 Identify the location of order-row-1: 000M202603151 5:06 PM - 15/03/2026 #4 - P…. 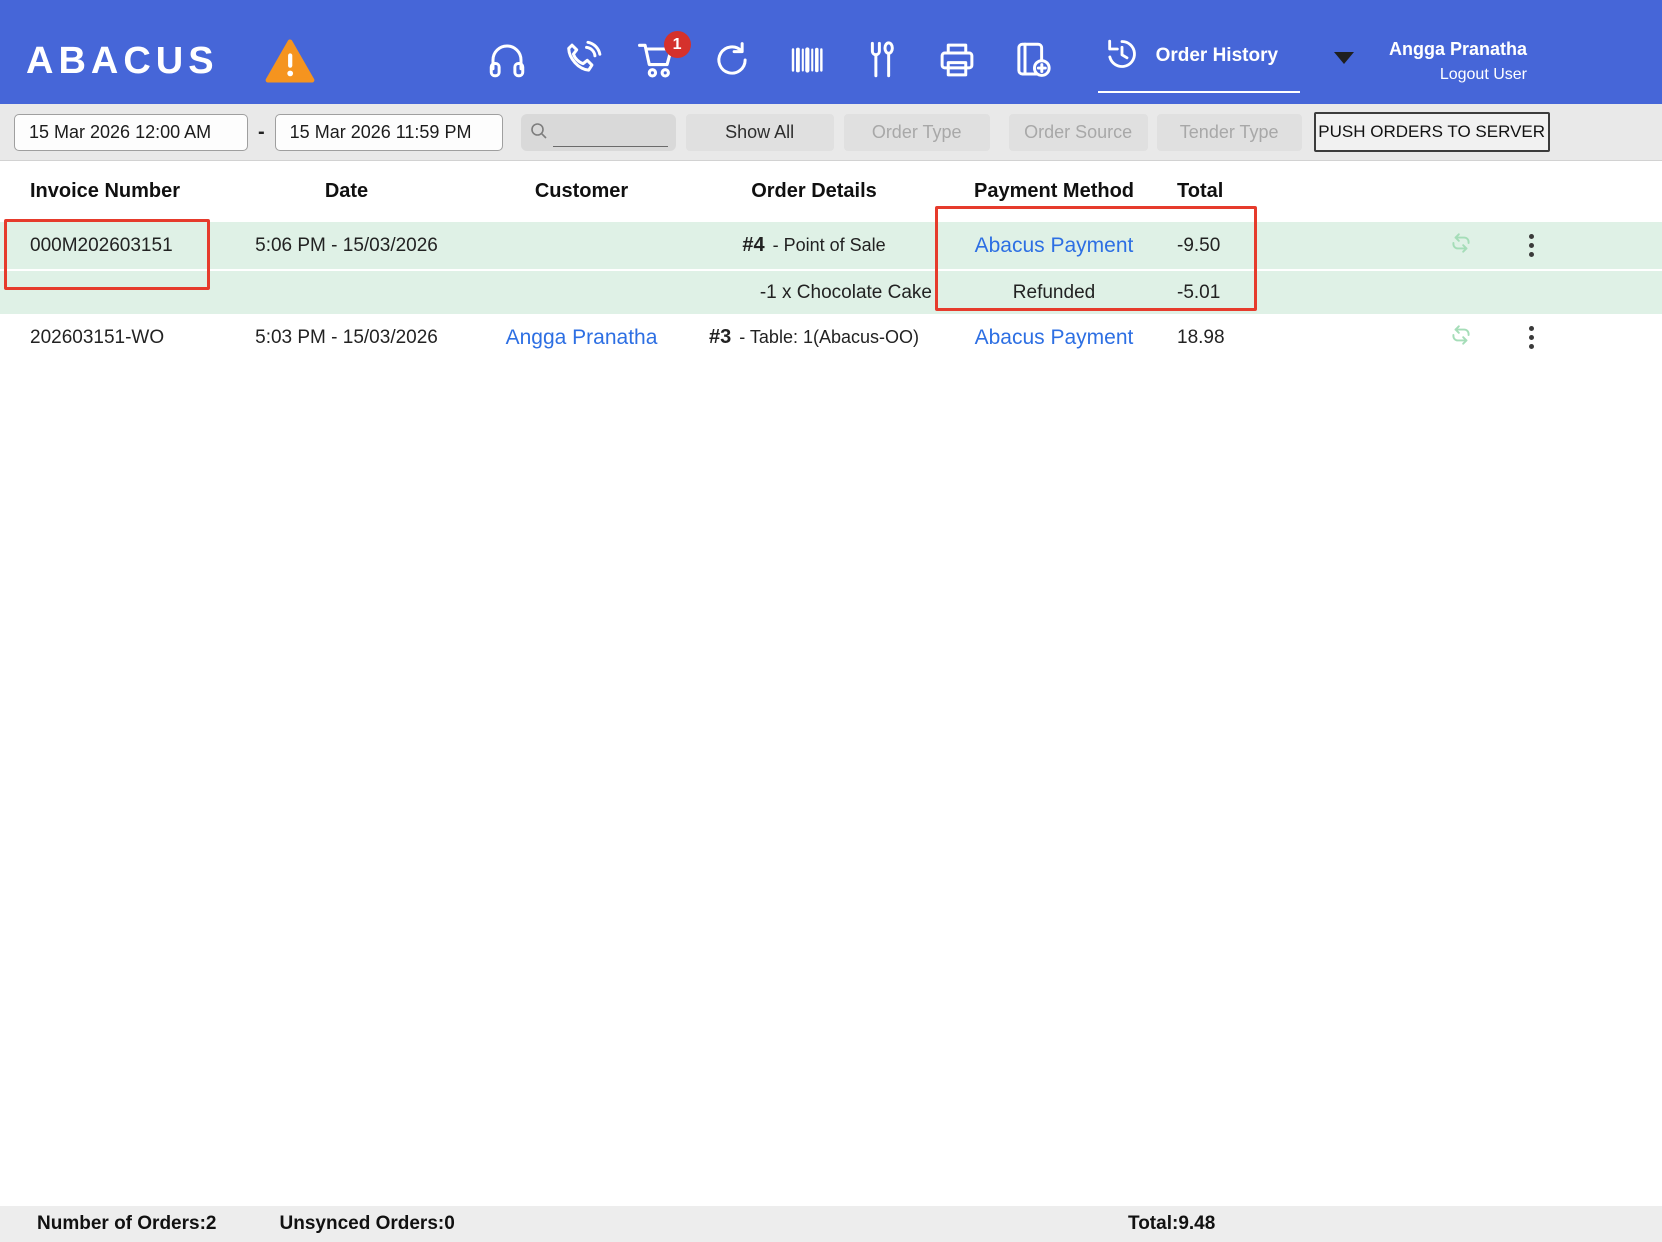
(831, 245).